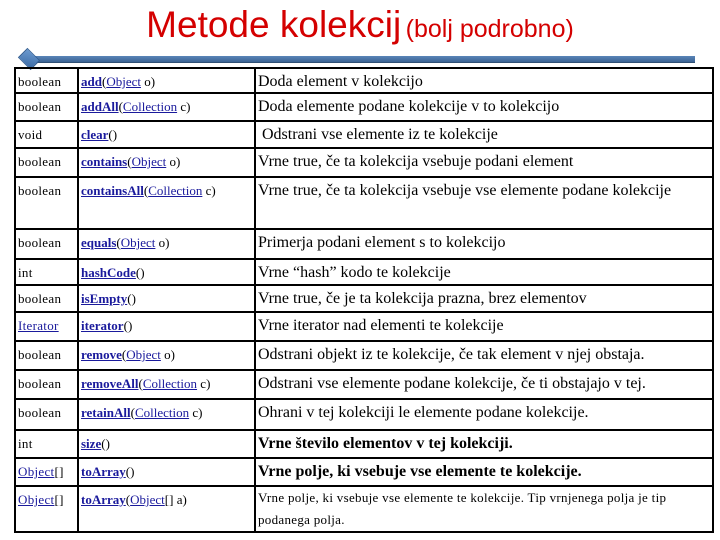 This screenshot has width=720, height=540. I want to click on method-description: Odstrani vse elemente iz te kolekcije, so click(484, 134).